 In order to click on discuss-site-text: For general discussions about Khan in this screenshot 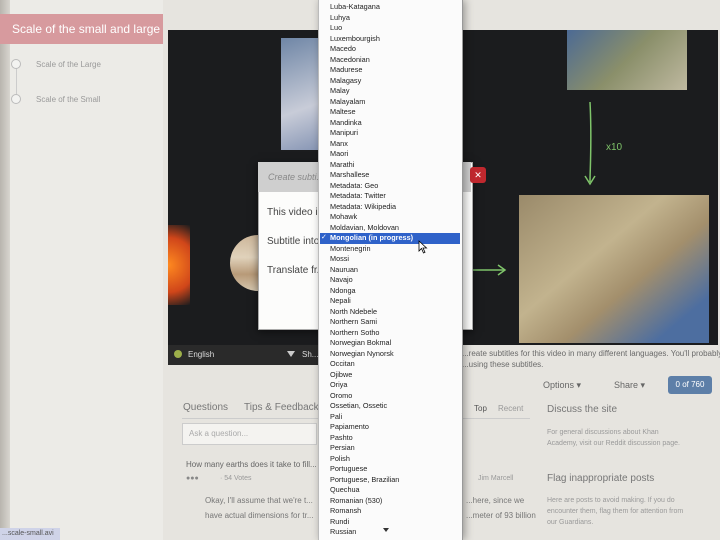, I will do `click(603, 432)`.